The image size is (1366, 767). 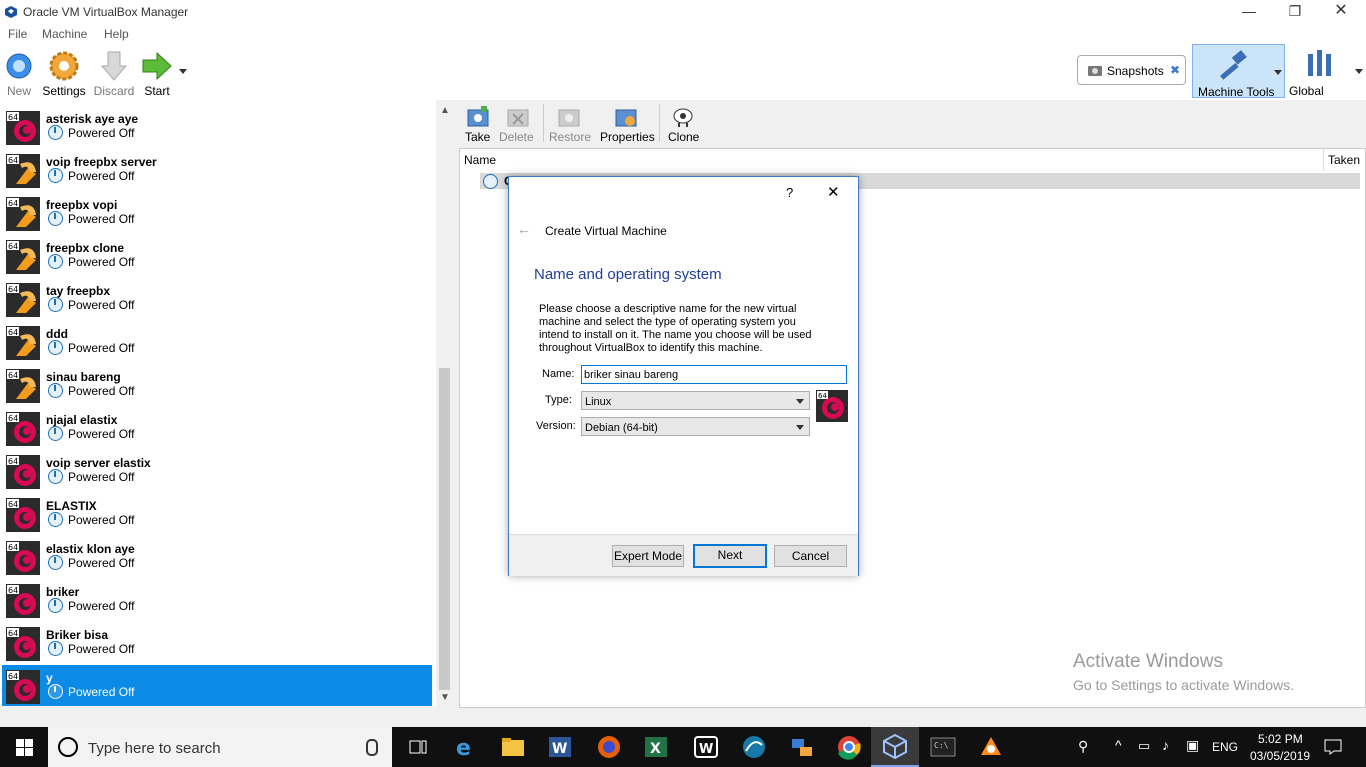 What do you see at coordinates (64, 34) in the screenshot?
I see `menu-machine: Machine` at bounding box center [64, 34].